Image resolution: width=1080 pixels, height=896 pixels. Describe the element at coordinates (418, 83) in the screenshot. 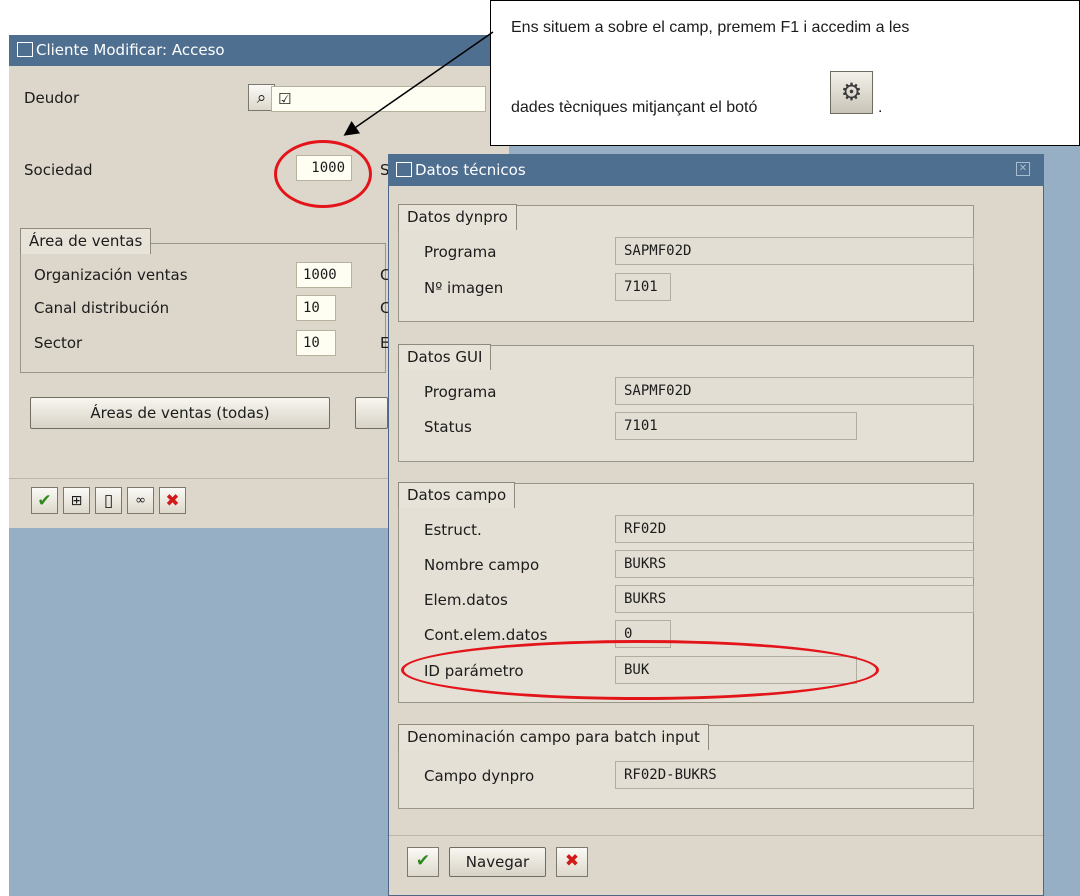

I see `annotation-arrow` at that location.